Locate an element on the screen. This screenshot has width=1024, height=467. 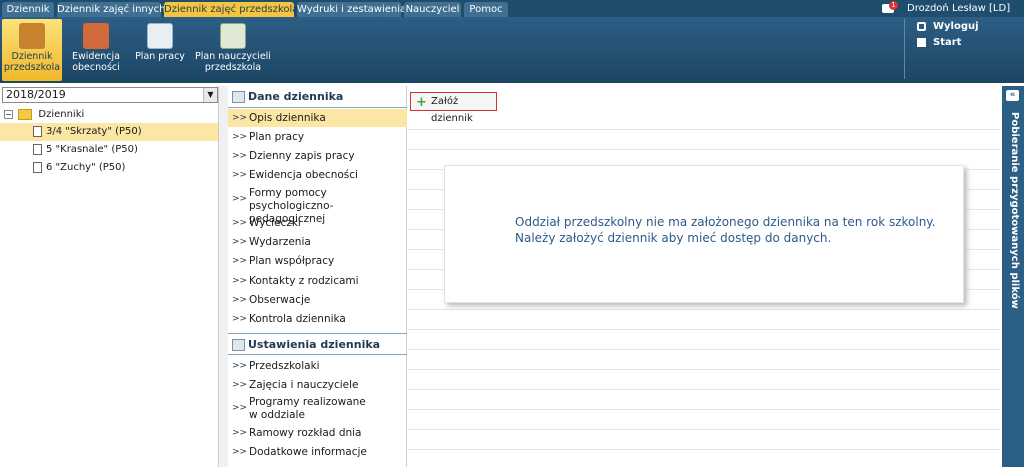
ribbon-dziennik-przedszkola-button: Dziennik przedszkola is located at coordinates (32, 50).